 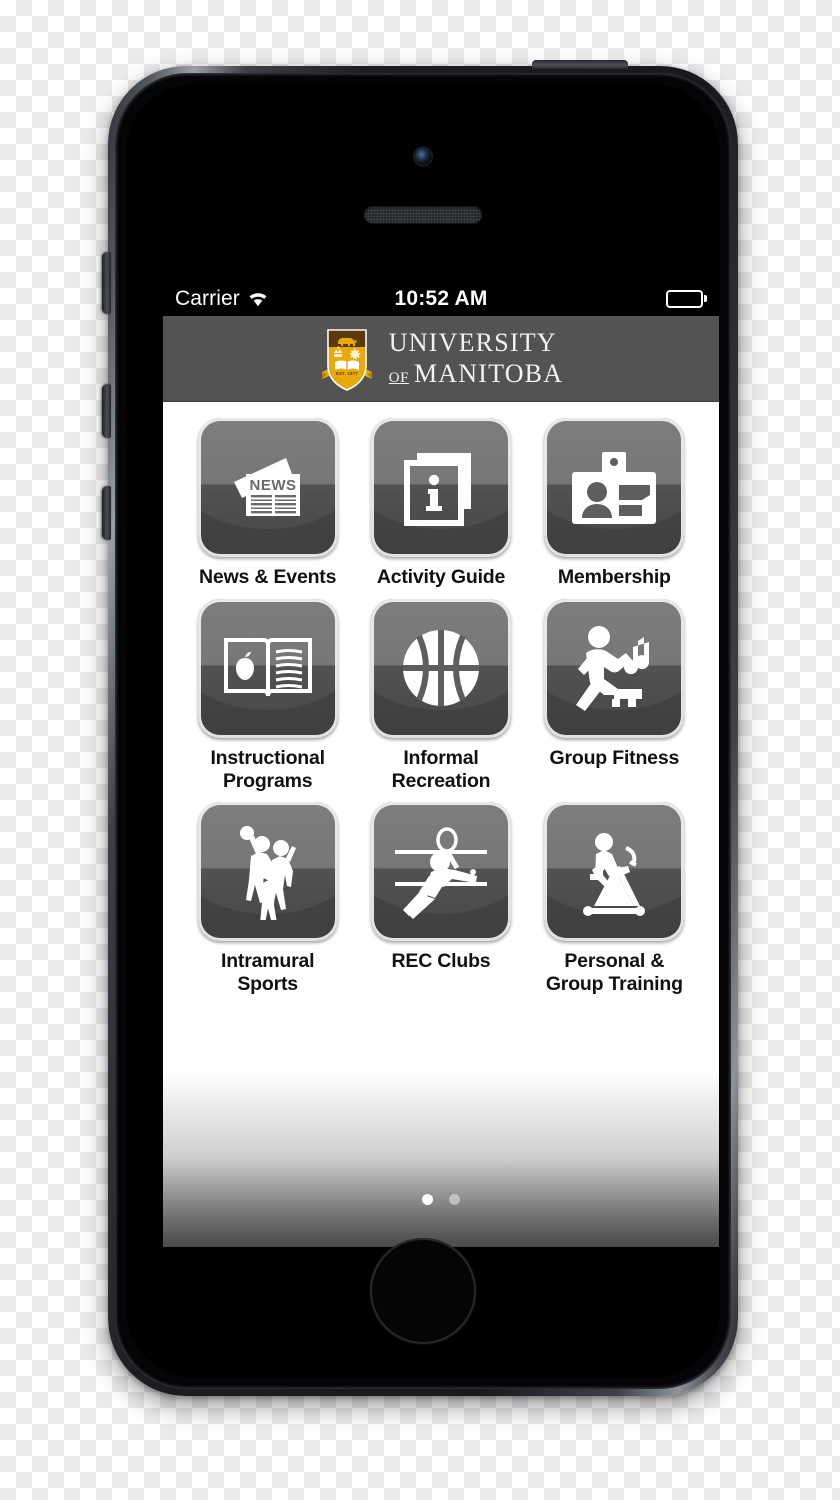 I want to click on tile-personal-group-training, so click(x=614, y=872).